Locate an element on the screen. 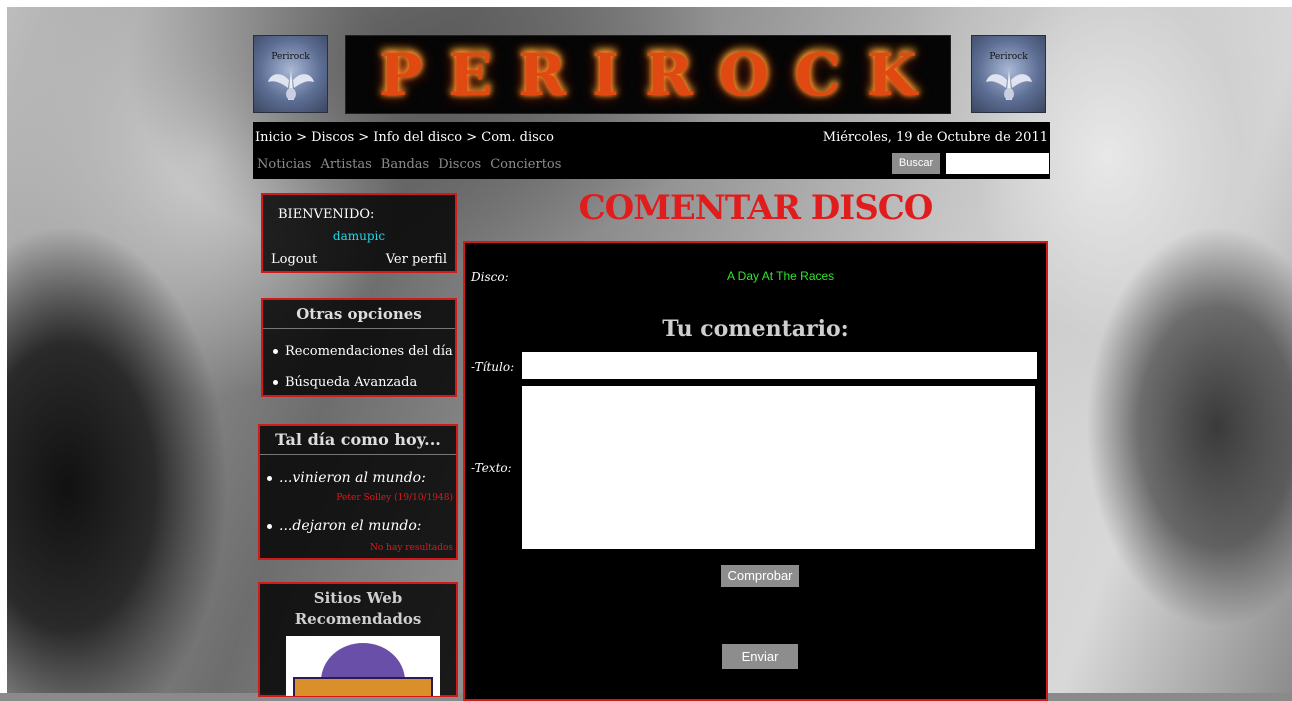  logo-right: Perirock is located at coordinates (1008, 74).